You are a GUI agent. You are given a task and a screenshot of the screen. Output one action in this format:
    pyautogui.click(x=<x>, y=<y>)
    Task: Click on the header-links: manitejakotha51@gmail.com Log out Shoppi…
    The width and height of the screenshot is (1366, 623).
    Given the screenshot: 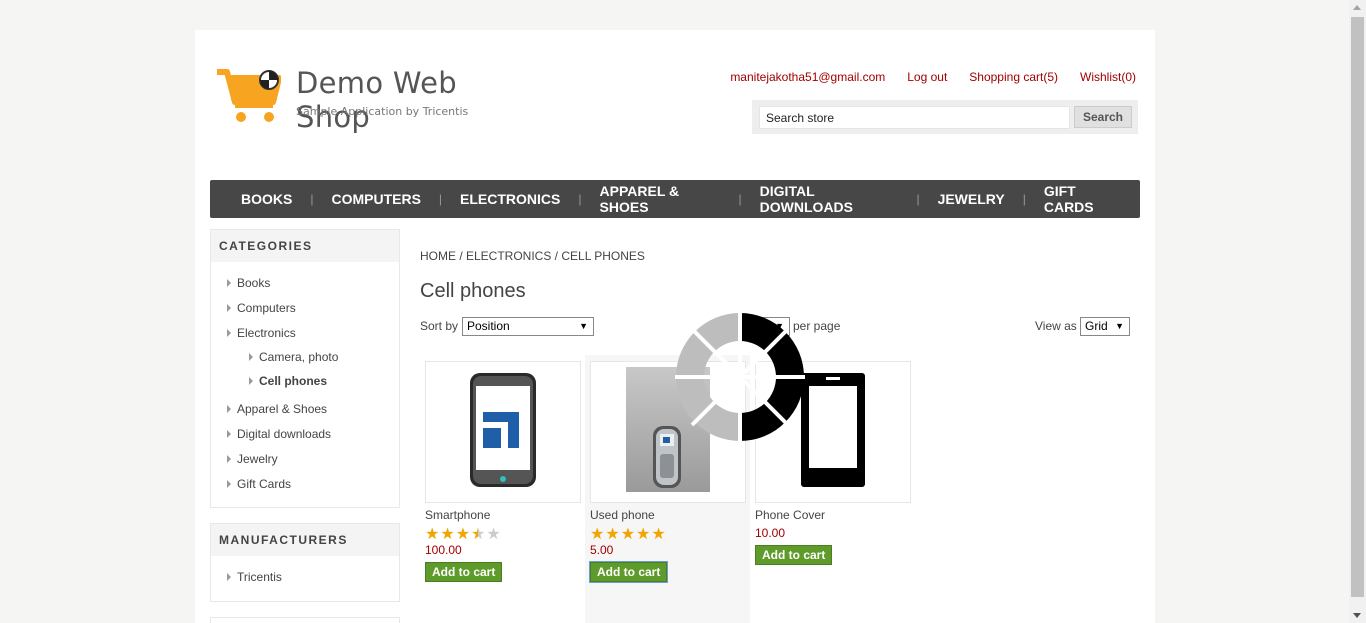 What is the action you would take?
    pyautogui.click(x=933, y=77)
    